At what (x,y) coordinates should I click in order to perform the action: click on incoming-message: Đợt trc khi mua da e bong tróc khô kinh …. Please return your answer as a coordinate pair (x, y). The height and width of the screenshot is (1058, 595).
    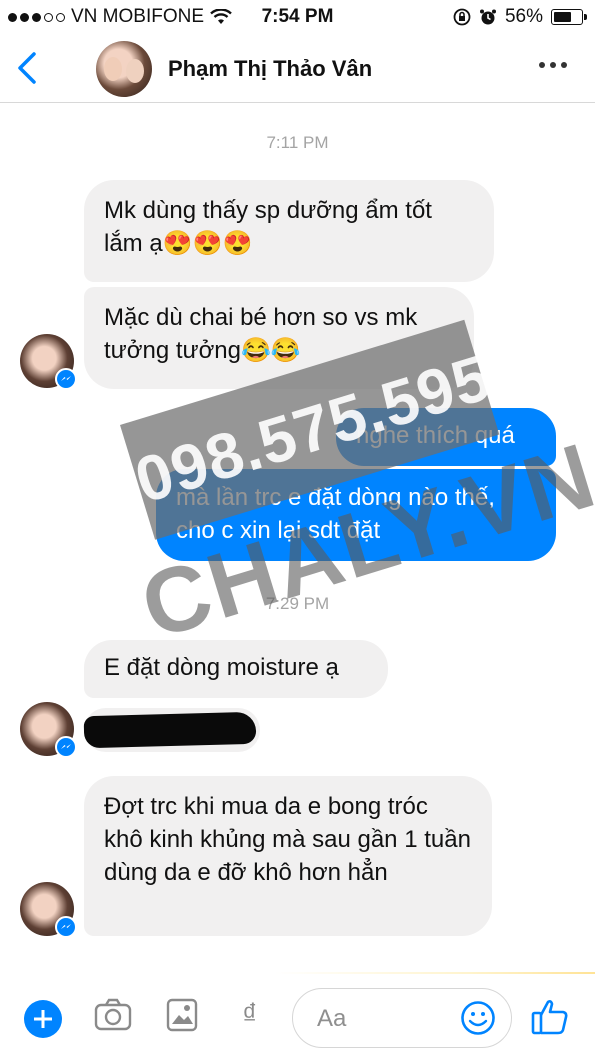
    Looking at the image, I should click on (288, 856).